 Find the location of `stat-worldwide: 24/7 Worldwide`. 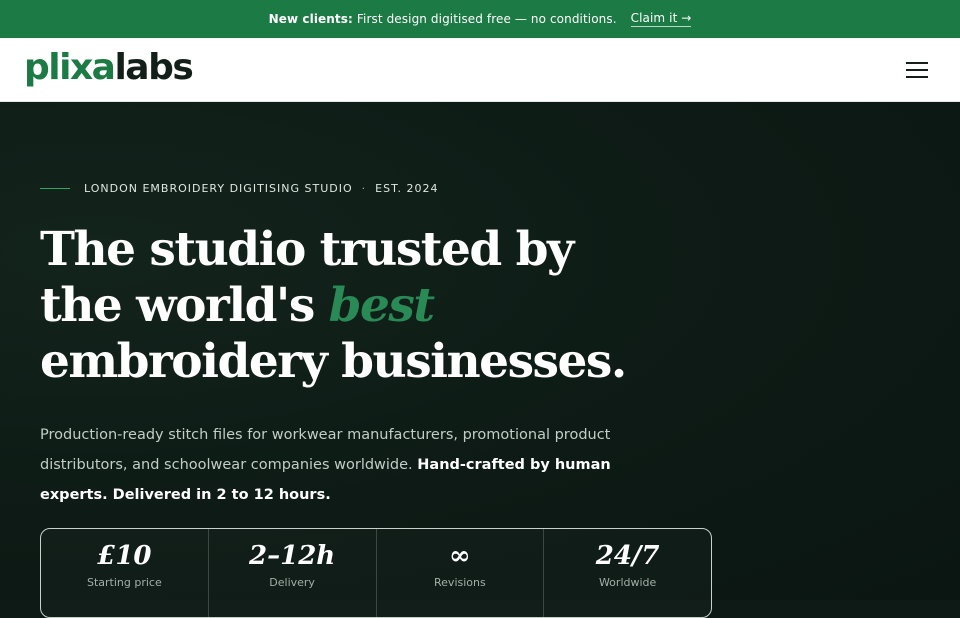

stat-worldwide: 24/7 Worldwide is located at coordinates (627, 573).